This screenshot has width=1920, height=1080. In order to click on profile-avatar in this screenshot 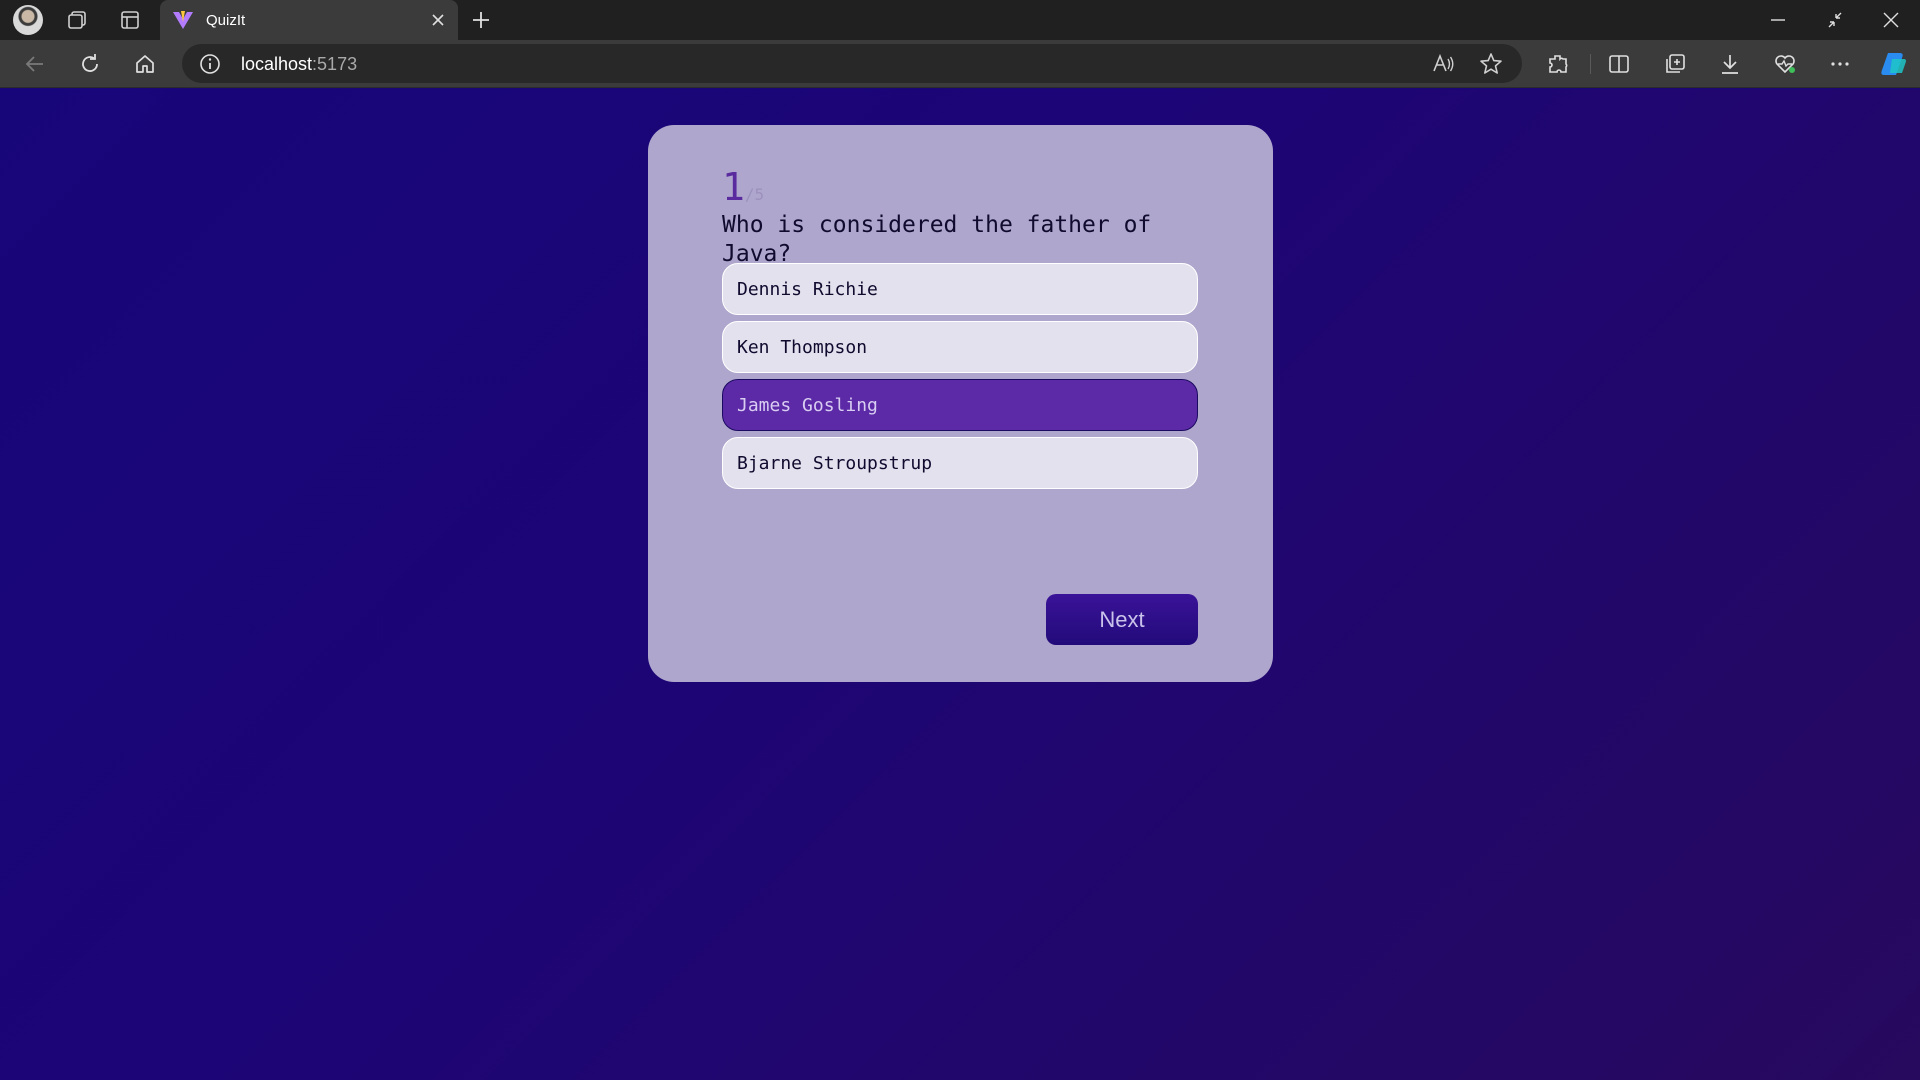, I will do `click(28, 20)`.